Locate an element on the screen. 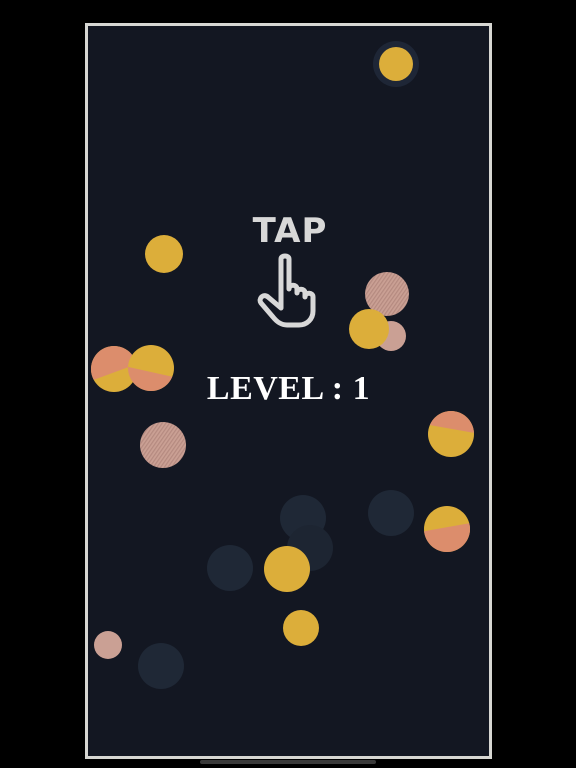  home-indicator is located at coordinates (288, 762).